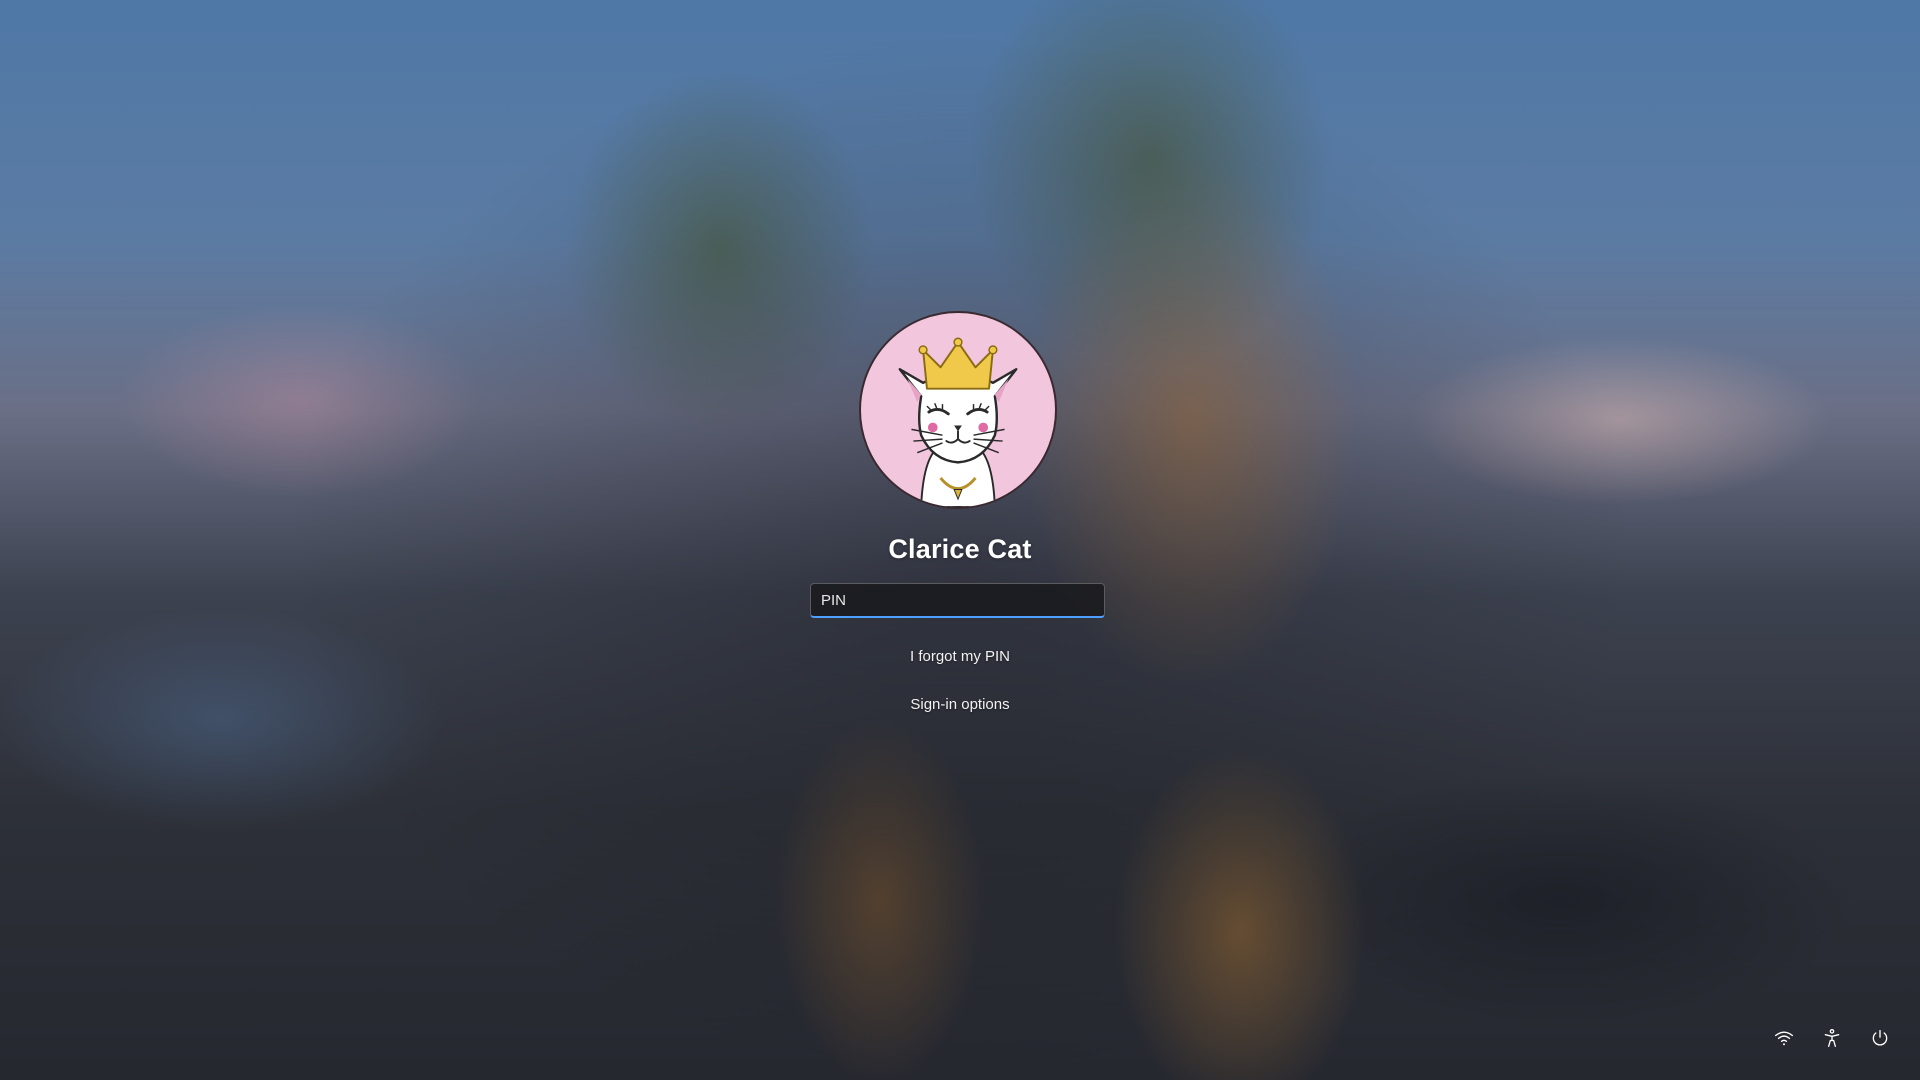 This screenshot has width=1920, height=1080. I want to click on lock-screen-tray, so click(1832, 1038).